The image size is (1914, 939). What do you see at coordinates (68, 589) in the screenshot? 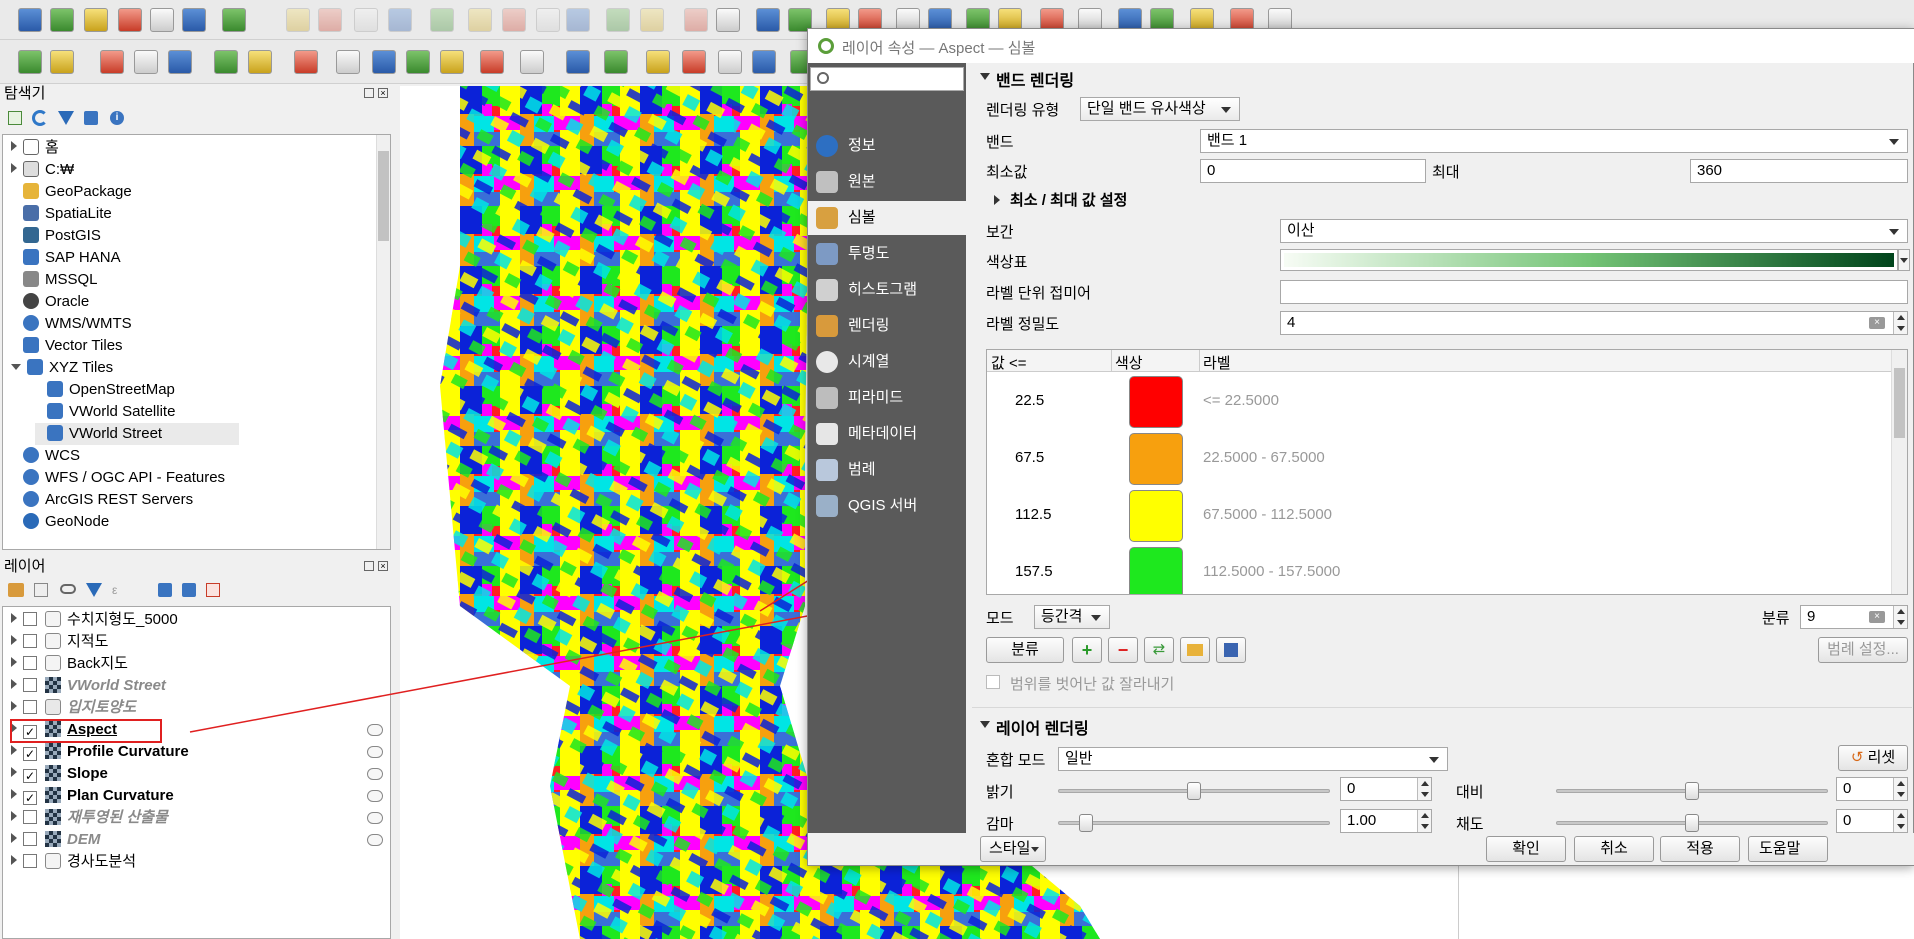
I see `manage-visibility-icon` at bounding box center [68, 589].